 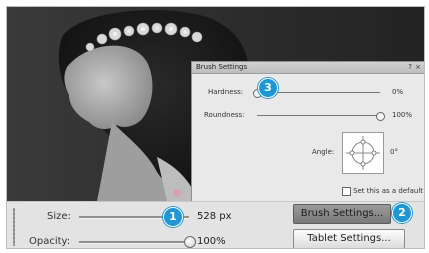 I want to click on size-label: Size:, so click(x=59, y=216).